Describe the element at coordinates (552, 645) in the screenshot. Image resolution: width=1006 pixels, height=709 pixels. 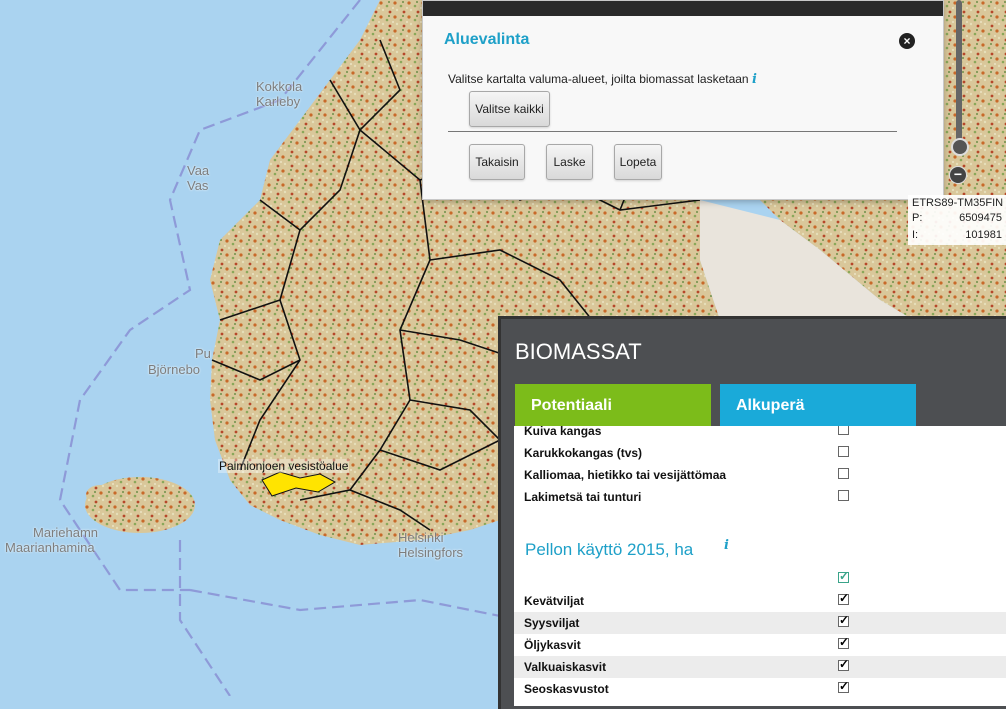
I see `row-label: Öljykasvit` at that location.